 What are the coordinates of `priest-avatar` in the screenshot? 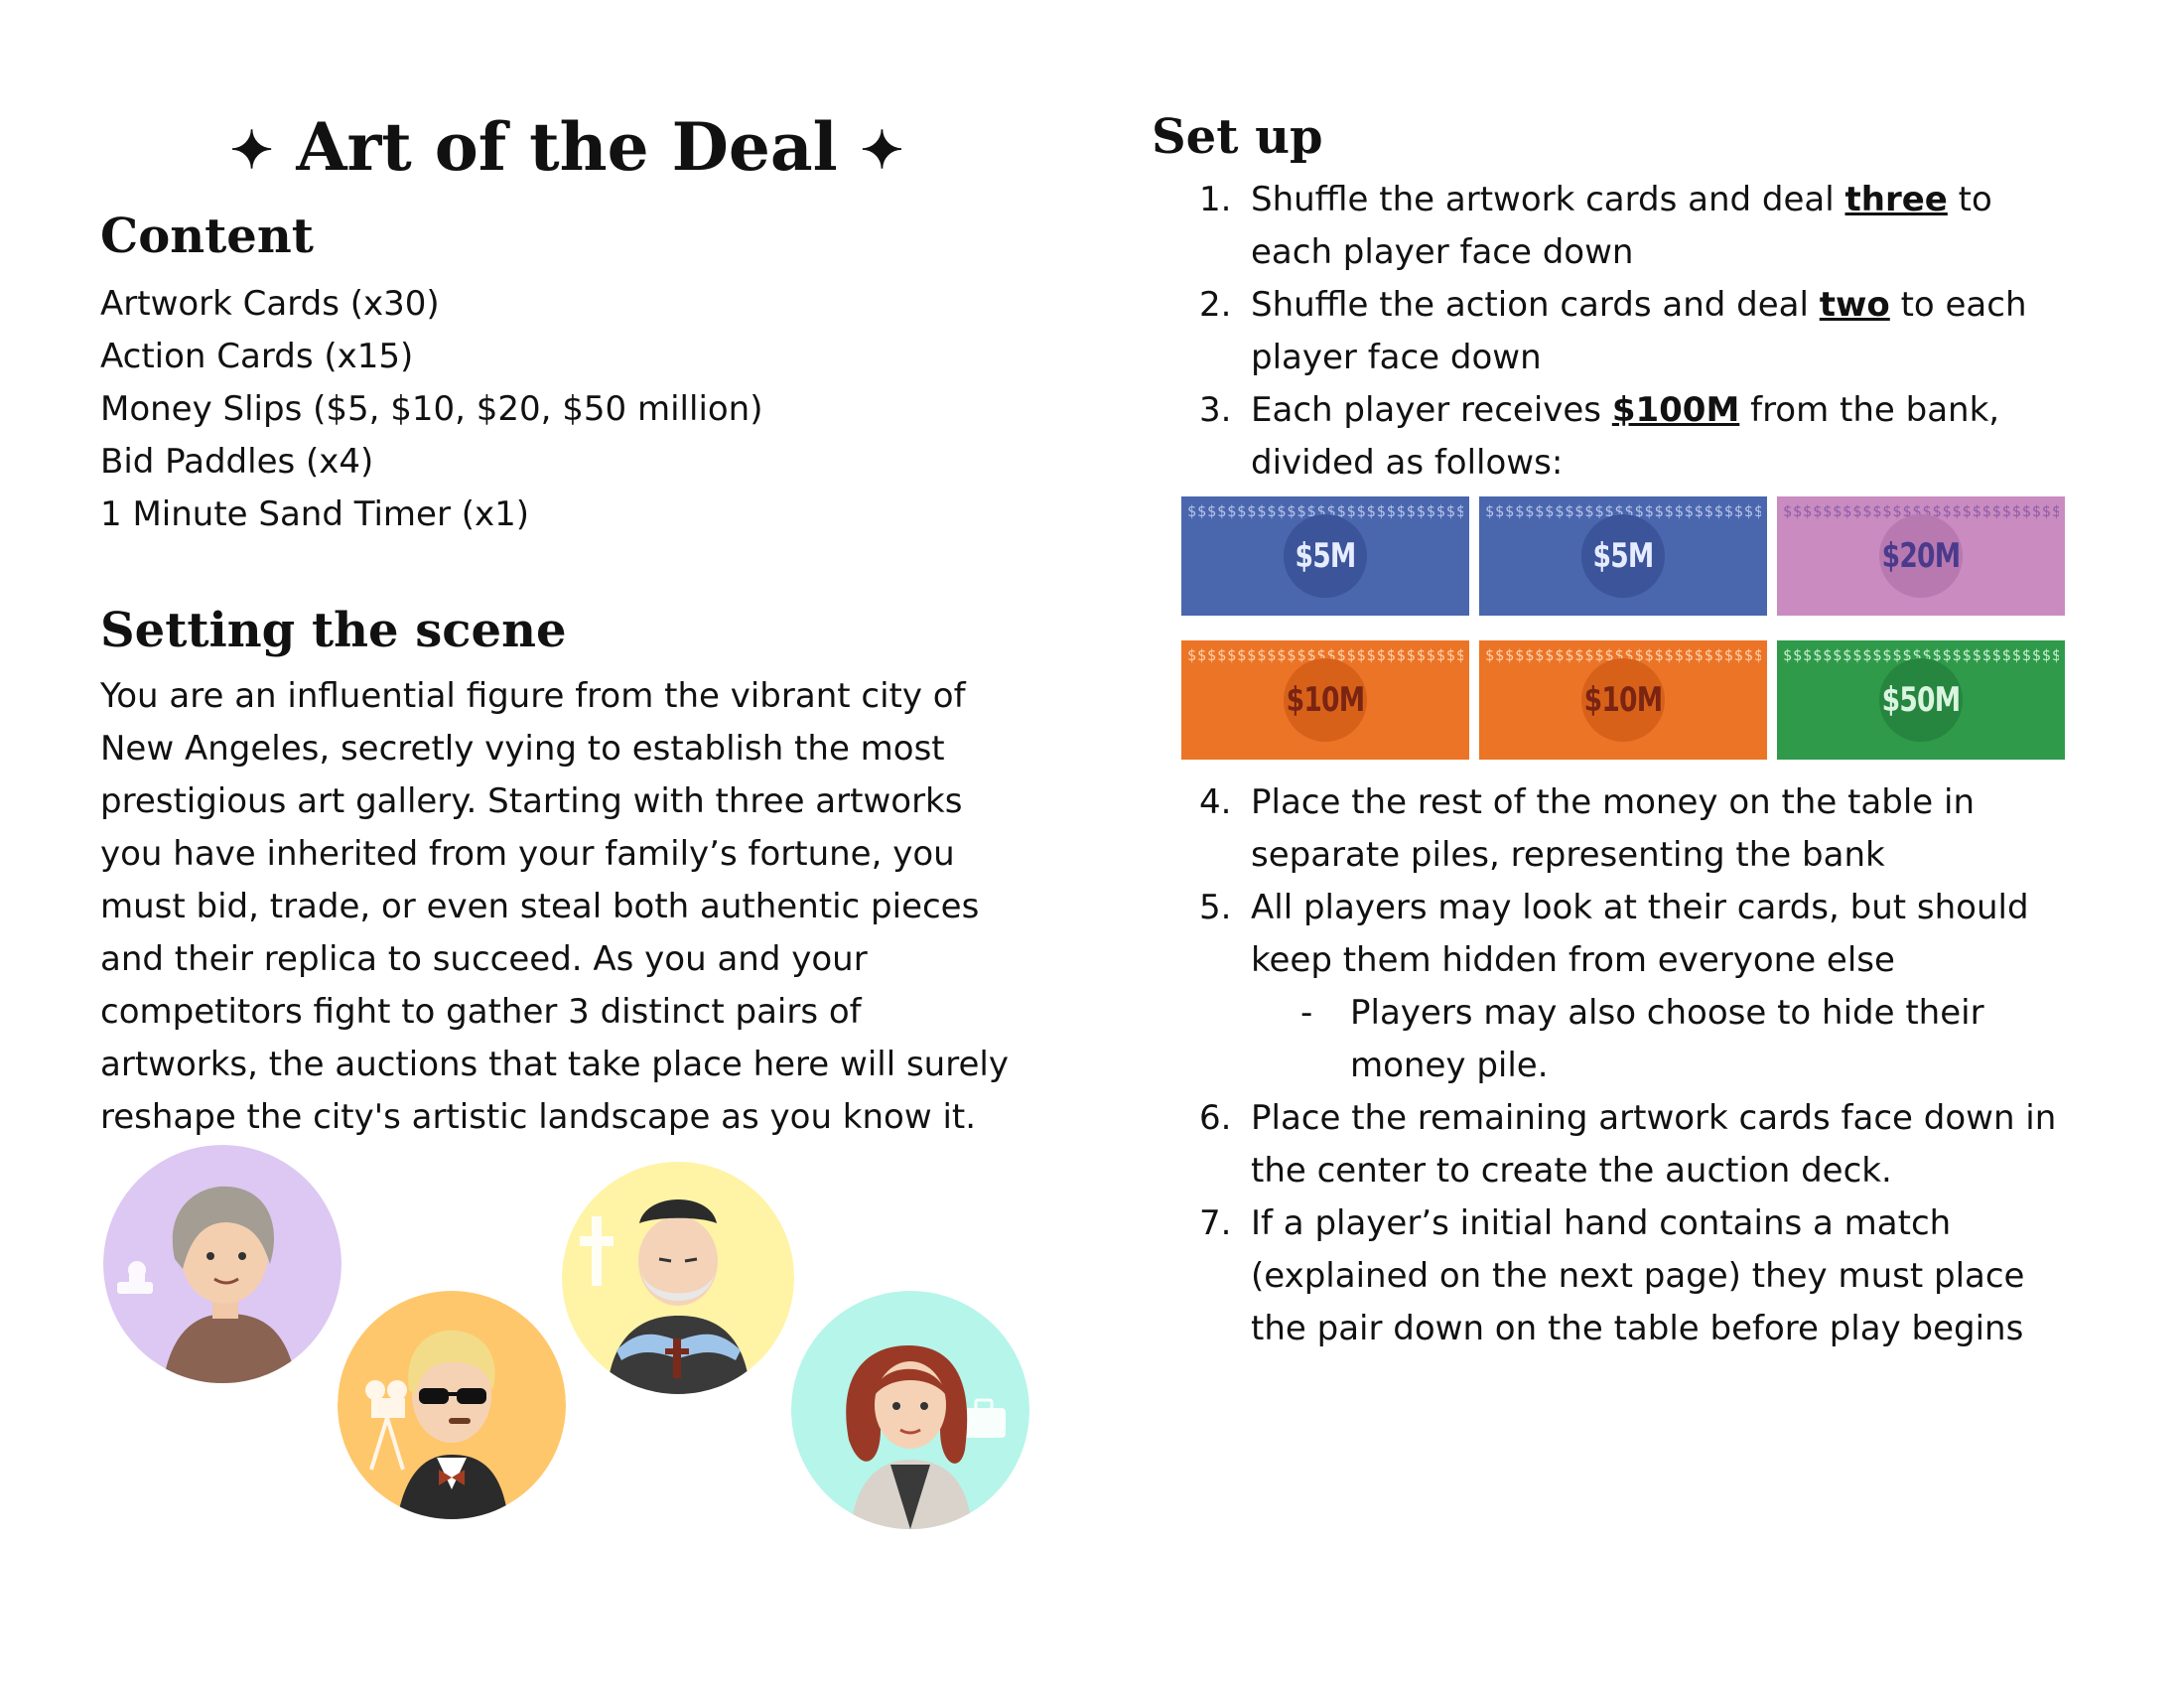 It's located at (678, 1278).